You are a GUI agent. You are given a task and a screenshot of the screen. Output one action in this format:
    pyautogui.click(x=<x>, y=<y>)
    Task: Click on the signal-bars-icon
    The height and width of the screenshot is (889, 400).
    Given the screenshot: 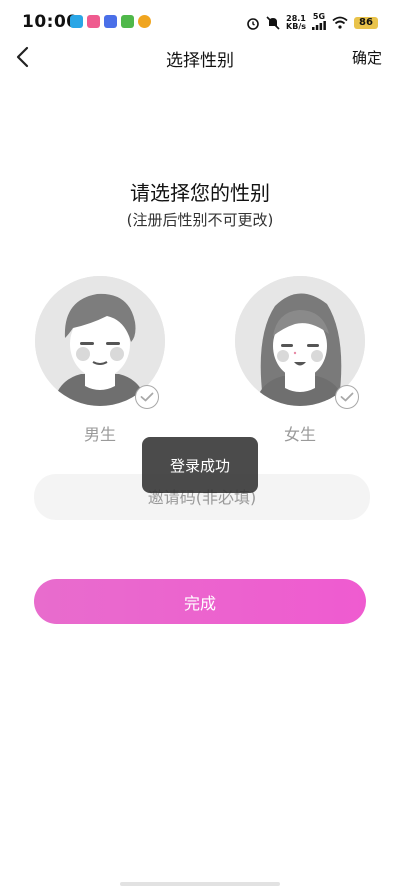 What is the action you would take?
    pyautogui.click(x=319, y=25)
    